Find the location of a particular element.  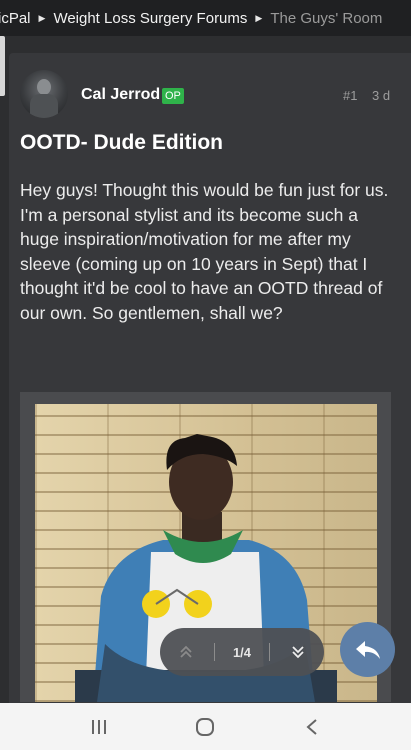

avatar is located at coordinates (44, 94).